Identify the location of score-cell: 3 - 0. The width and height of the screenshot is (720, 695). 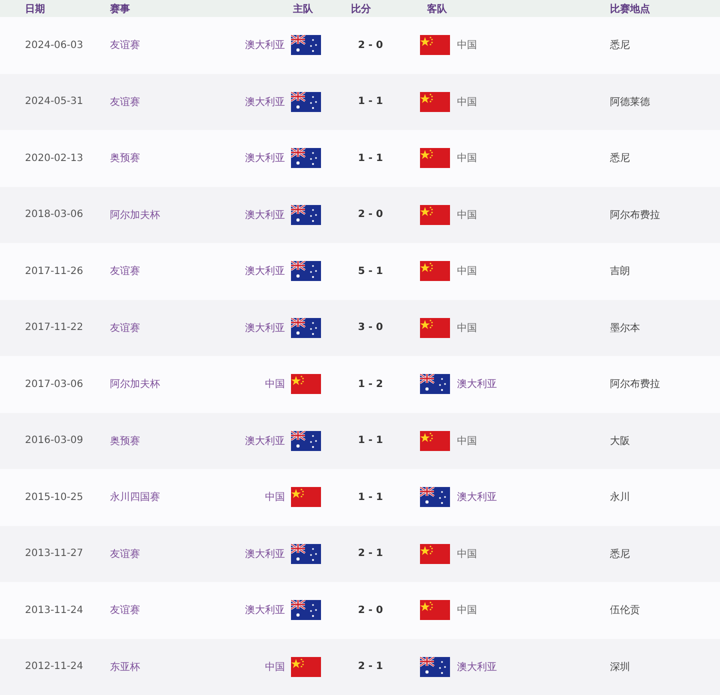
(371, 328).